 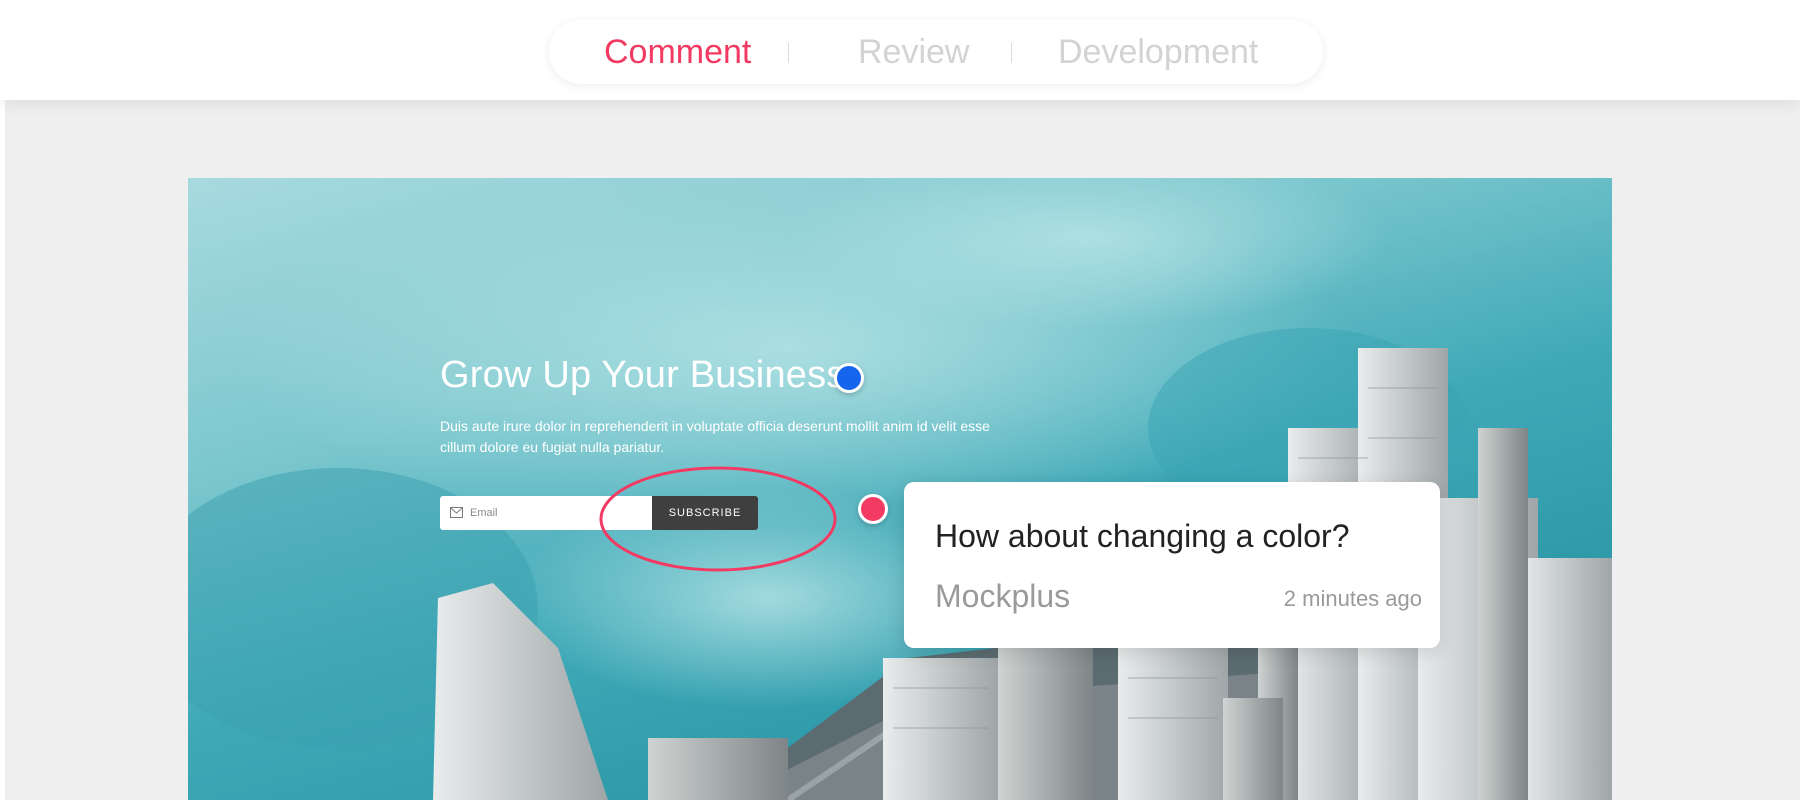 I want to click on tab-review: Review, so click(x=913, y=52).